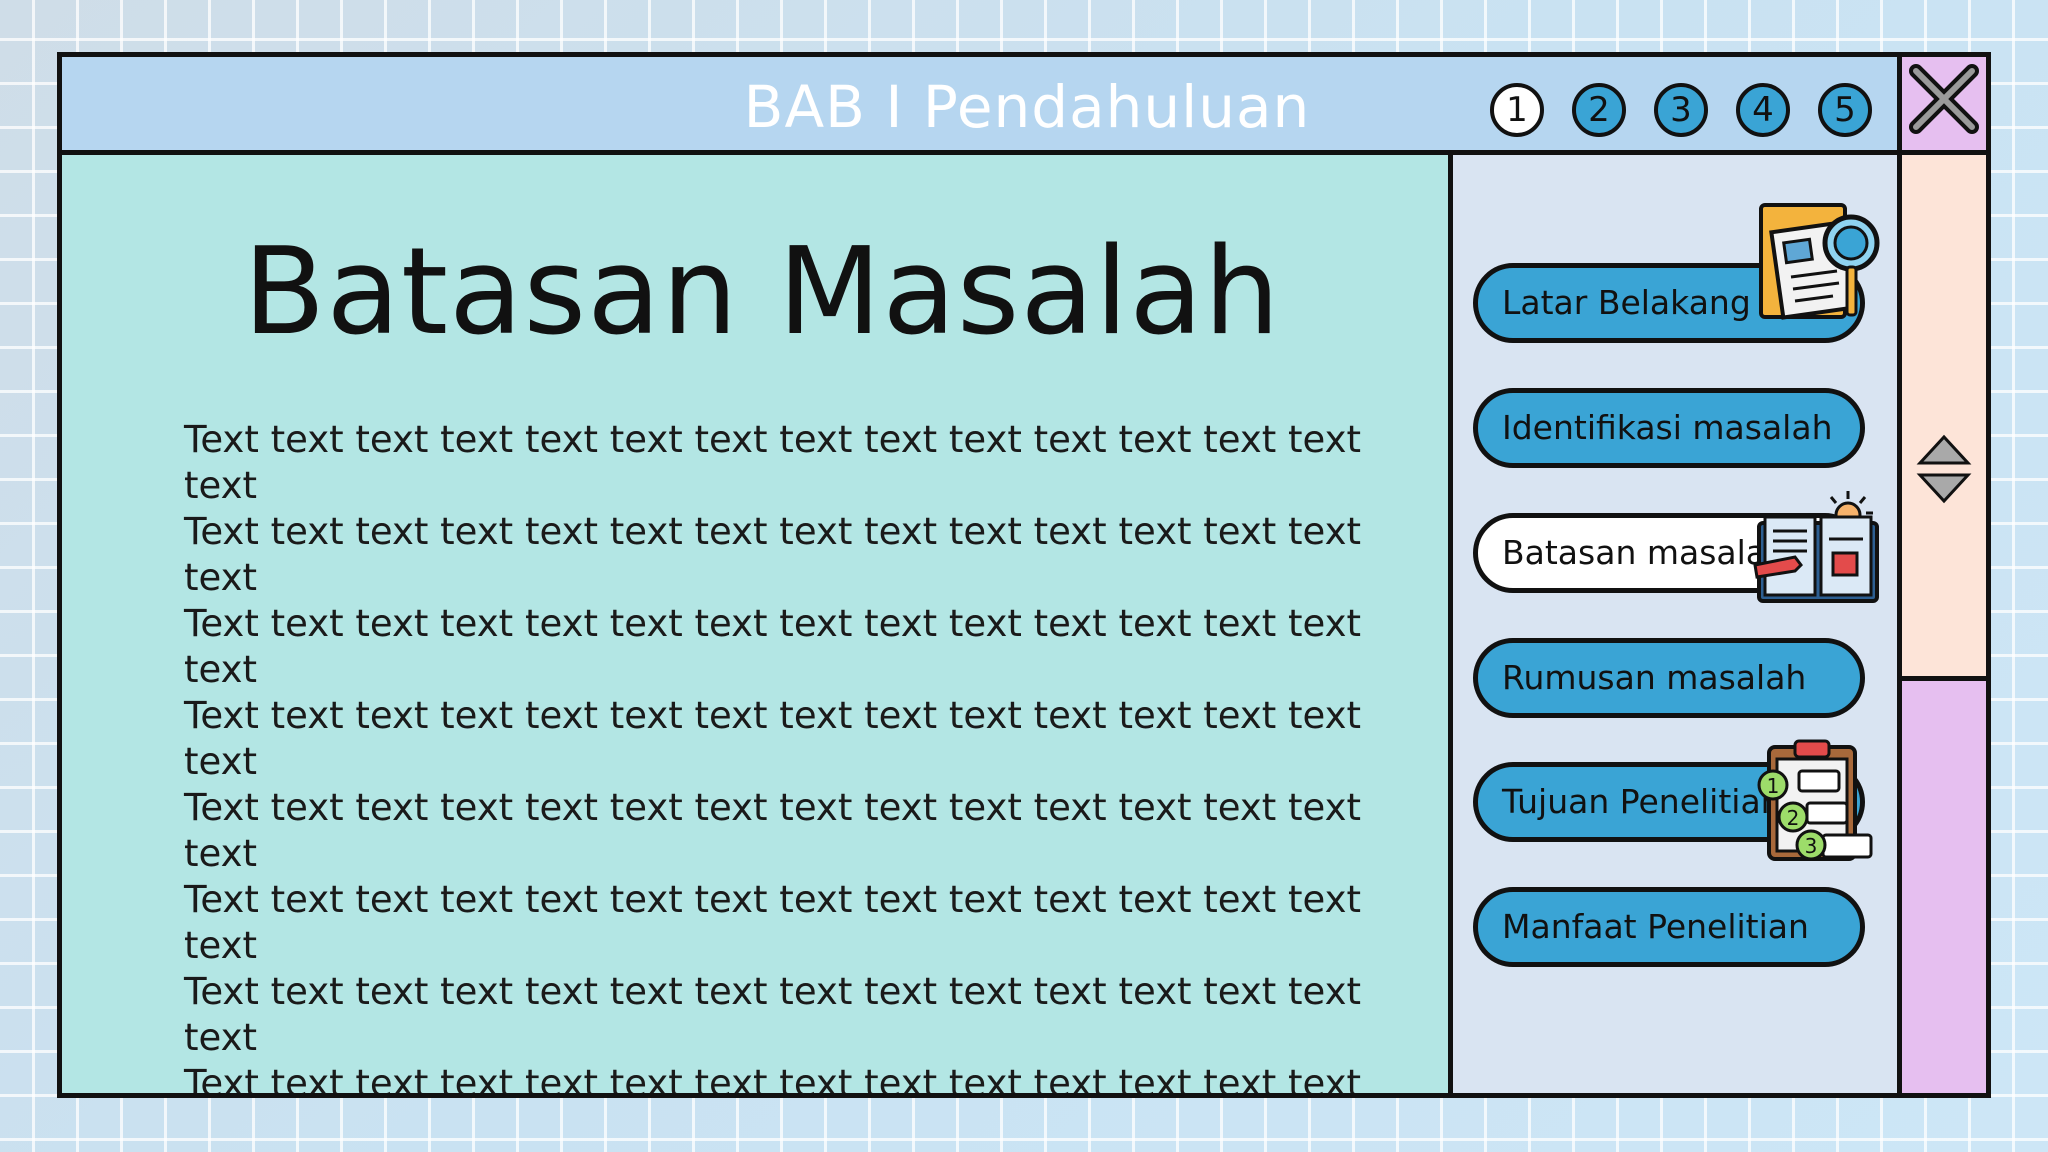 The width and height of the screenshot is (2048, 1152). I want to click on scrollbar-track-upper, so click(1944, 418).